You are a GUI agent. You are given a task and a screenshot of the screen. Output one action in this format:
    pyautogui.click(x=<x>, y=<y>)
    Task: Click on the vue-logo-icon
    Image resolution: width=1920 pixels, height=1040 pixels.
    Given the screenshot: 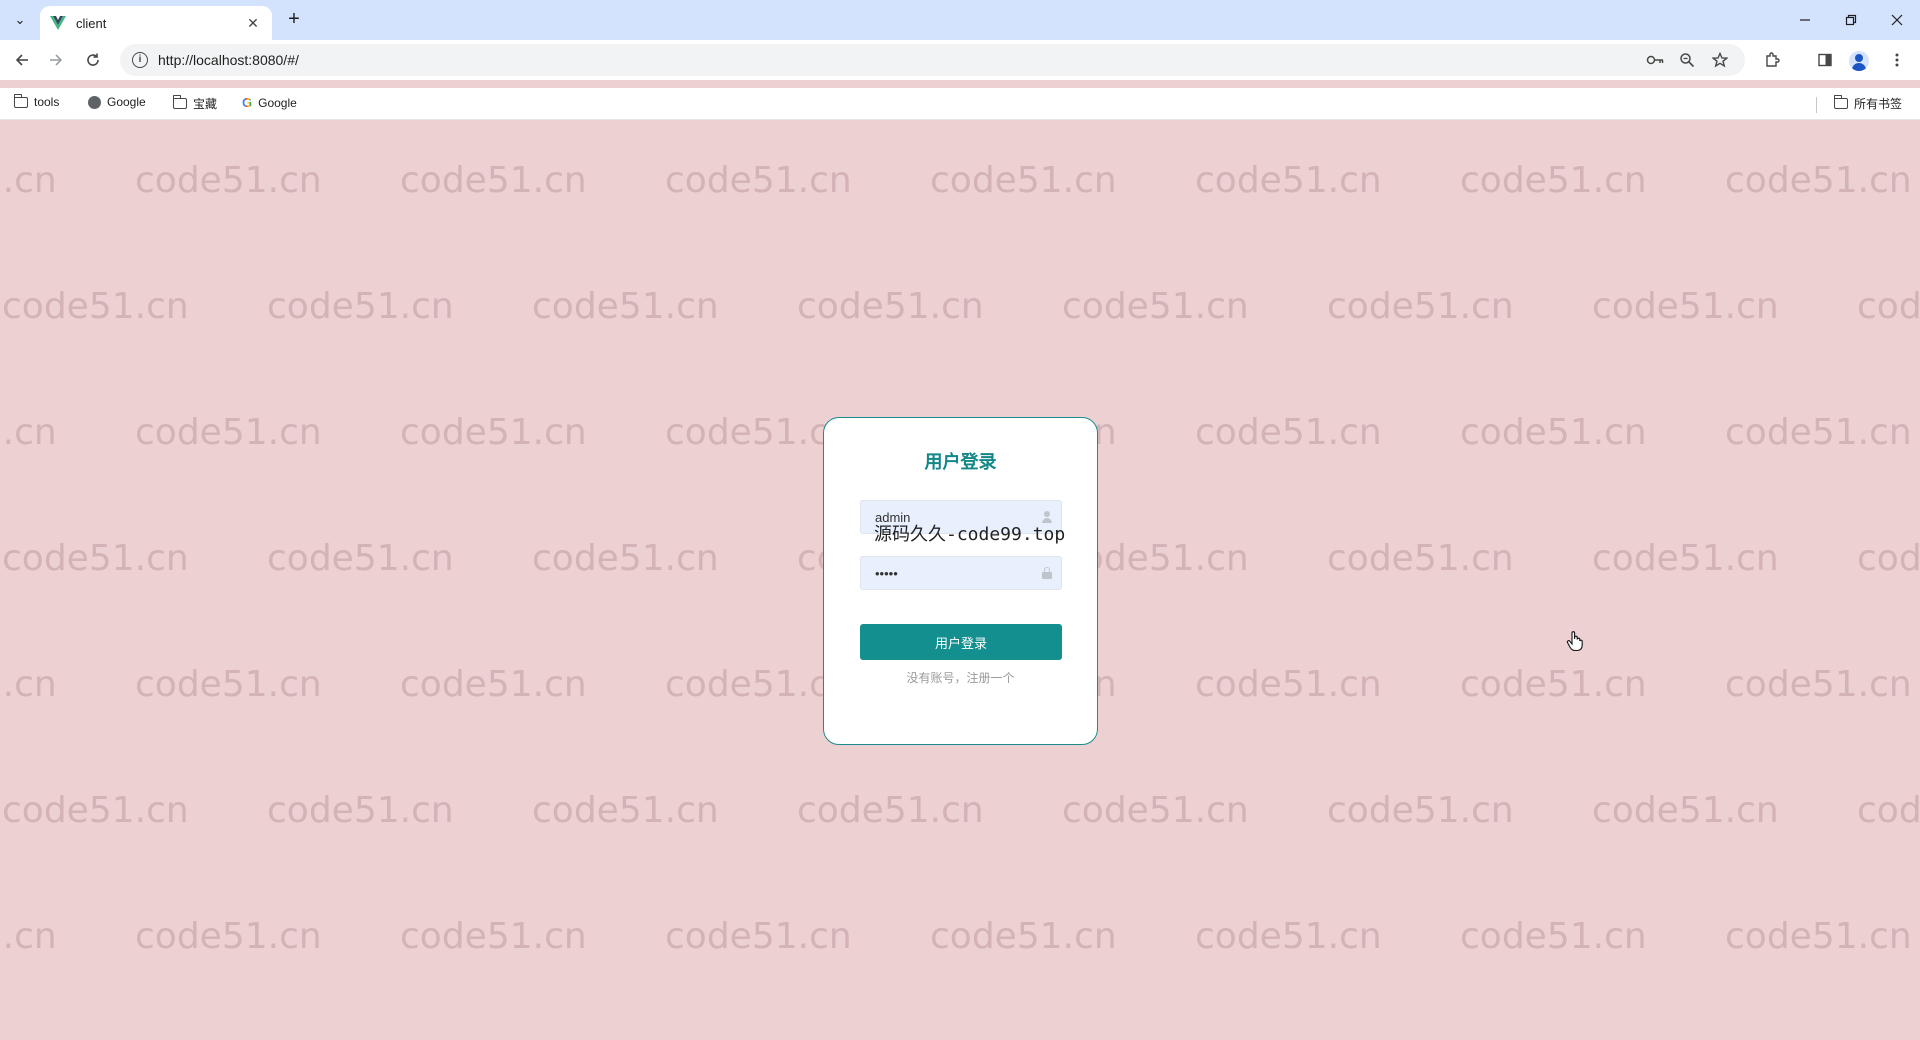 What is the action you would take?
    pyautogui.click(x=58, y=23)
    